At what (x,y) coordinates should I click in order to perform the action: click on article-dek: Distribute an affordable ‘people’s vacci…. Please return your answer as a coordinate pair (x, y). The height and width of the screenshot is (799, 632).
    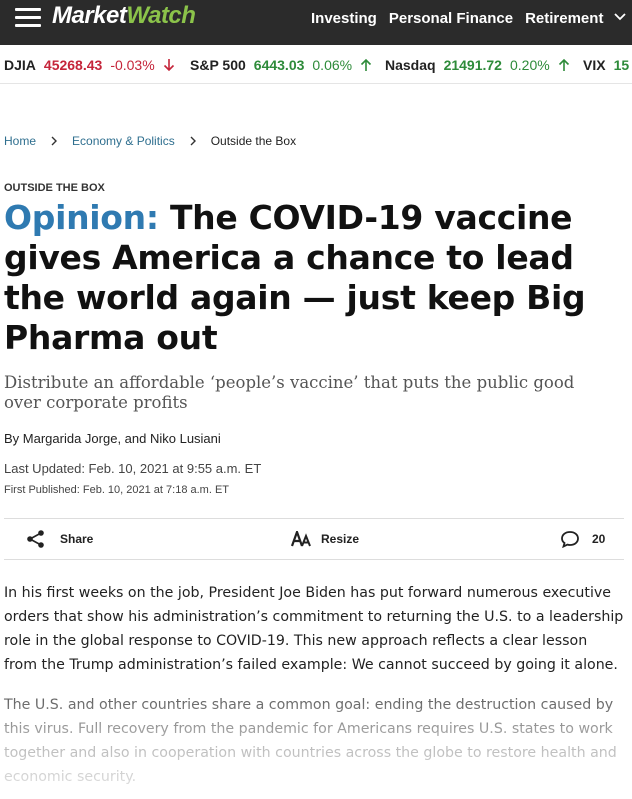
    Looking at the image, I should click on (289, 392).